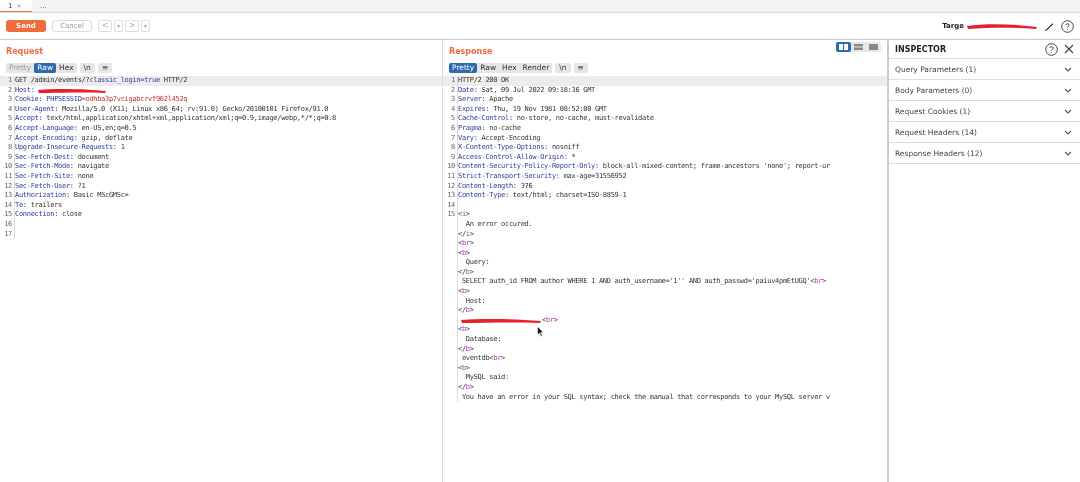 The width and height of the screenshot is (1080, 482). Describe the element at coordinates (540, 331) in the screenshot. I see `mouse-cursor-icon` at that location.